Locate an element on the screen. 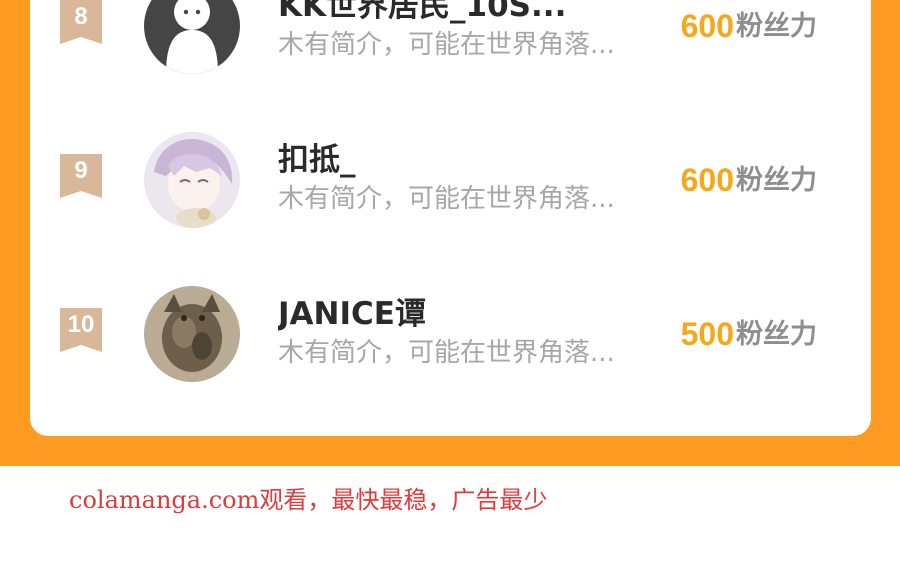 This screenshot has width=900, height=565. rank-badge: 8 is located at coordinates (81, 22).